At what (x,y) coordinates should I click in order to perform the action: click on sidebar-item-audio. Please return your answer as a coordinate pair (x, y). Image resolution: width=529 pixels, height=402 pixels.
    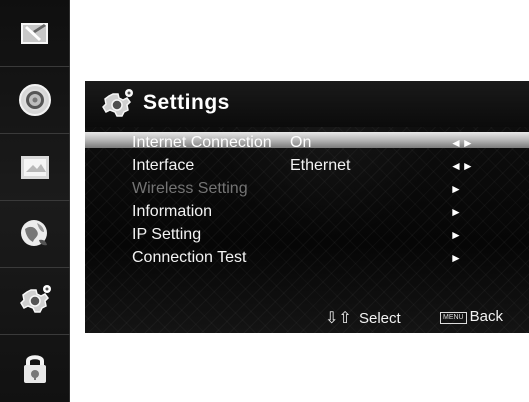
    Looking at the image, I should click on (35, 100).